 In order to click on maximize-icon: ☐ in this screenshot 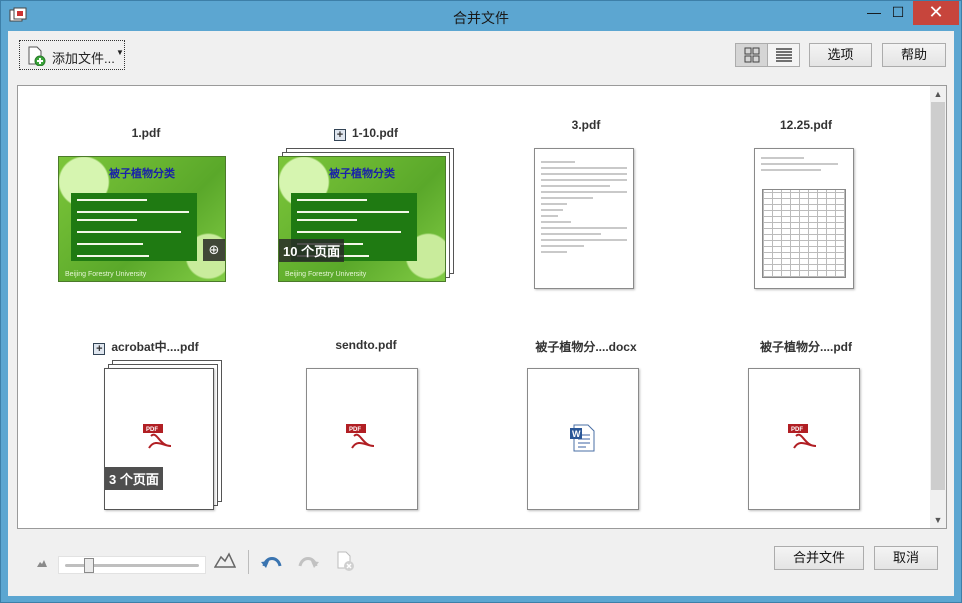, I will do `click(898, 12)`.